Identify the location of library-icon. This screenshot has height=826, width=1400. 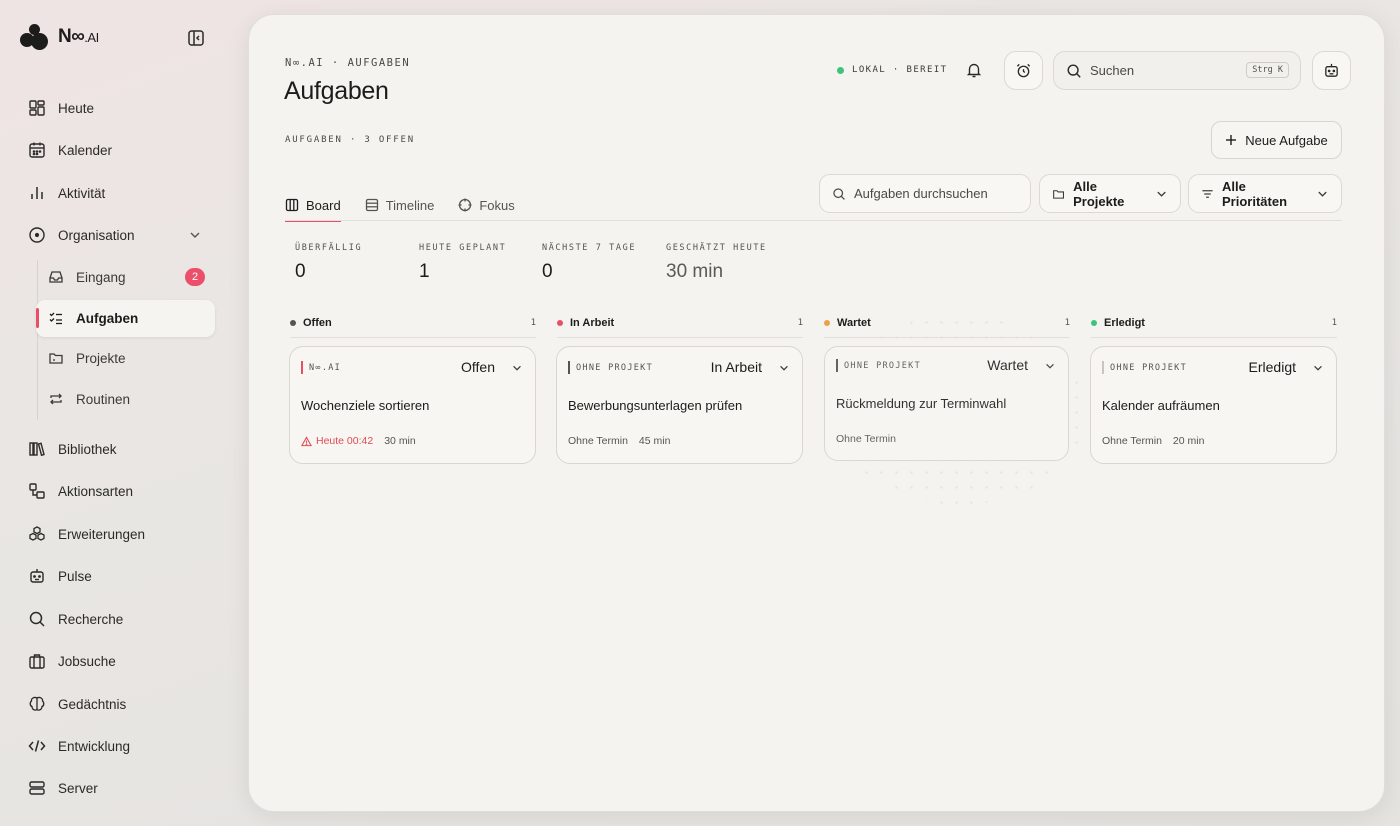
(37, 449).